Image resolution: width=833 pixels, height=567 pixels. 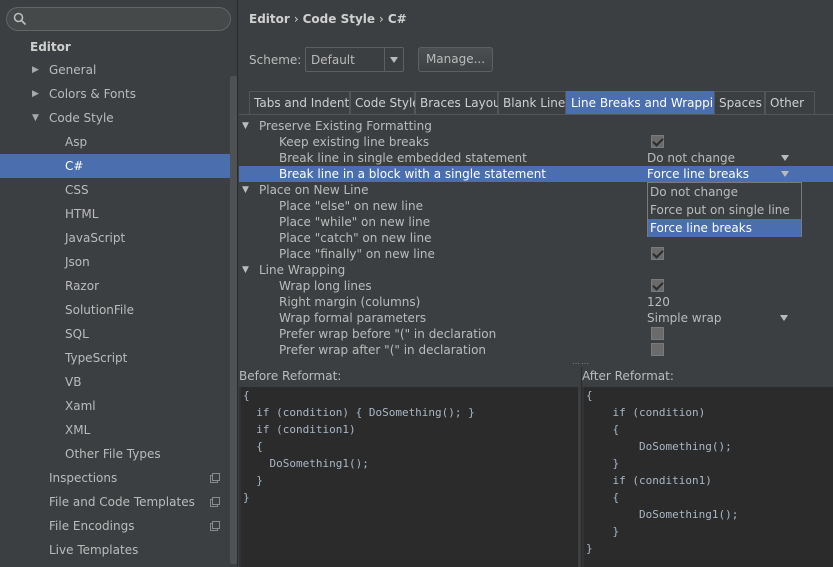 What do you see at coordinates (275, 60) in the screenshot?
I see `scheme-label: Scheme:` at bounding box center [275, 60].